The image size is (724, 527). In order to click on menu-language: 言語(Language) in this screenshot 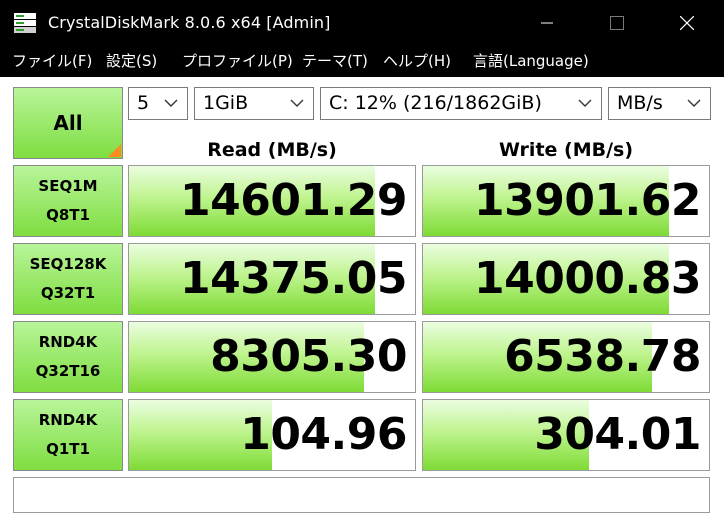, I will do `click(531, 61)`.